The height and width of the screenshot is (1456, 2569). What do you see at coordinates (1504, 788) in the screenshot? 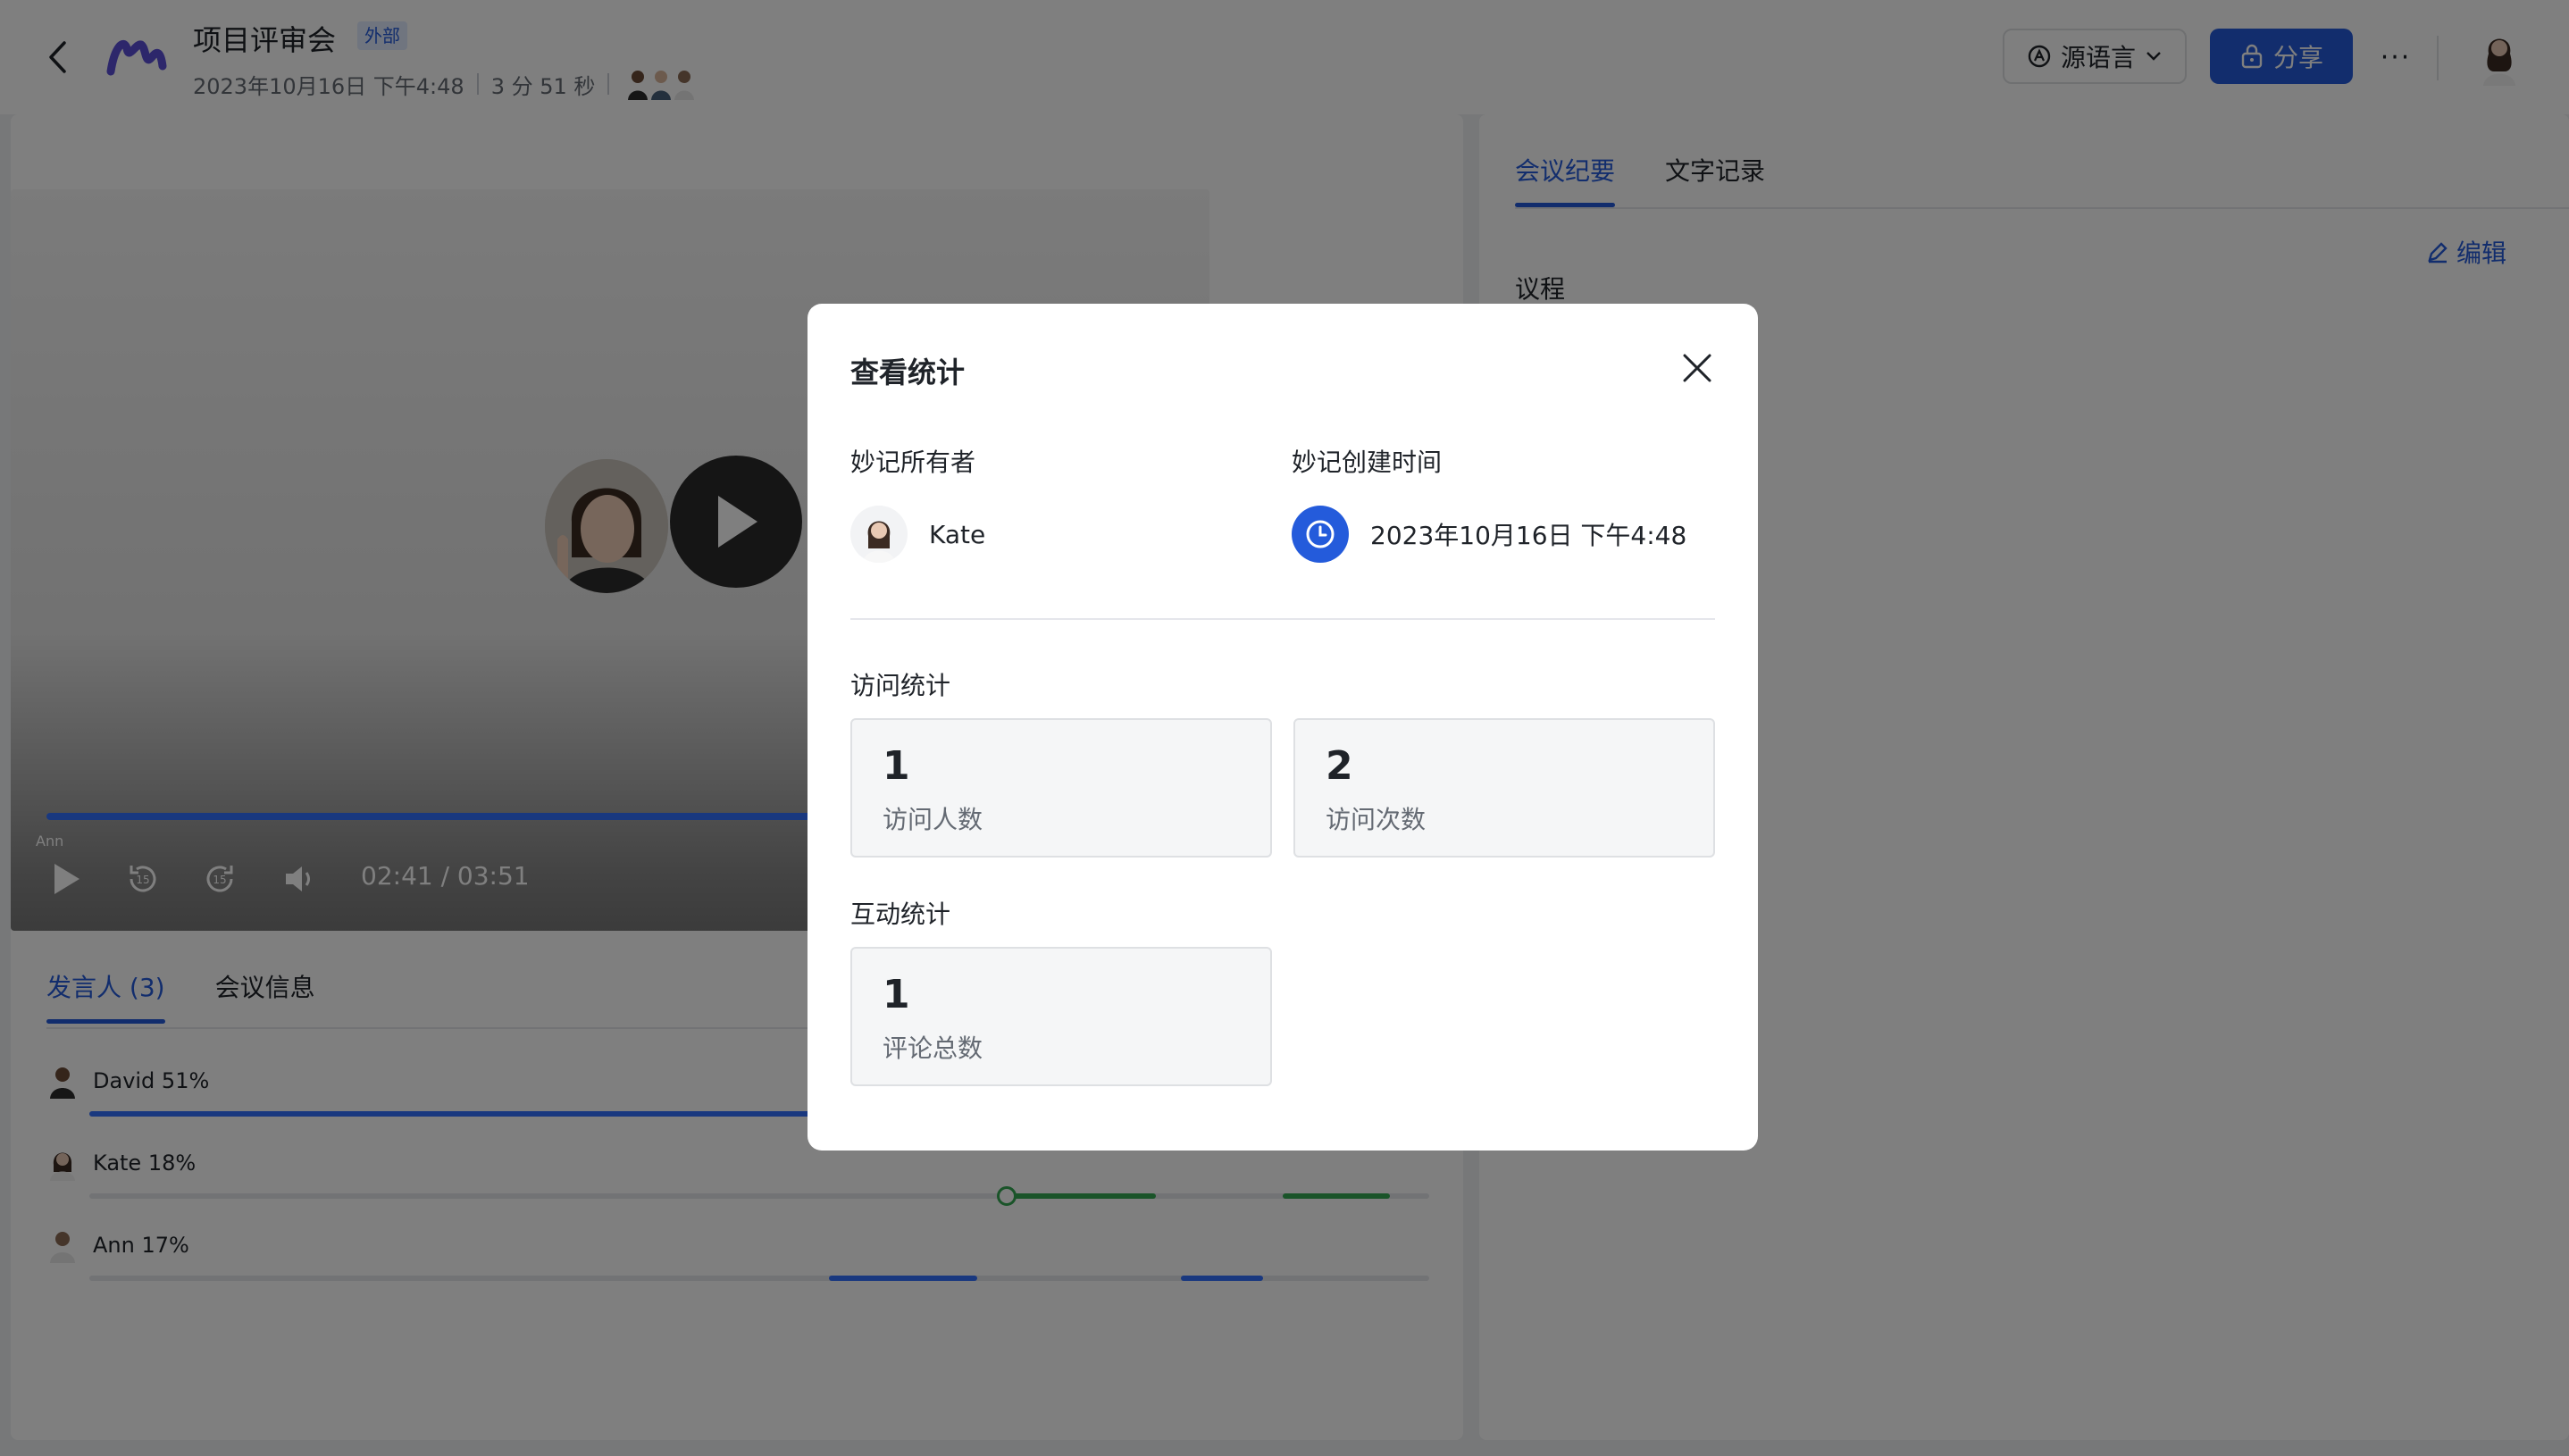
I see `visits-card: 2 访问次数` at bounding box center [1504, 788].